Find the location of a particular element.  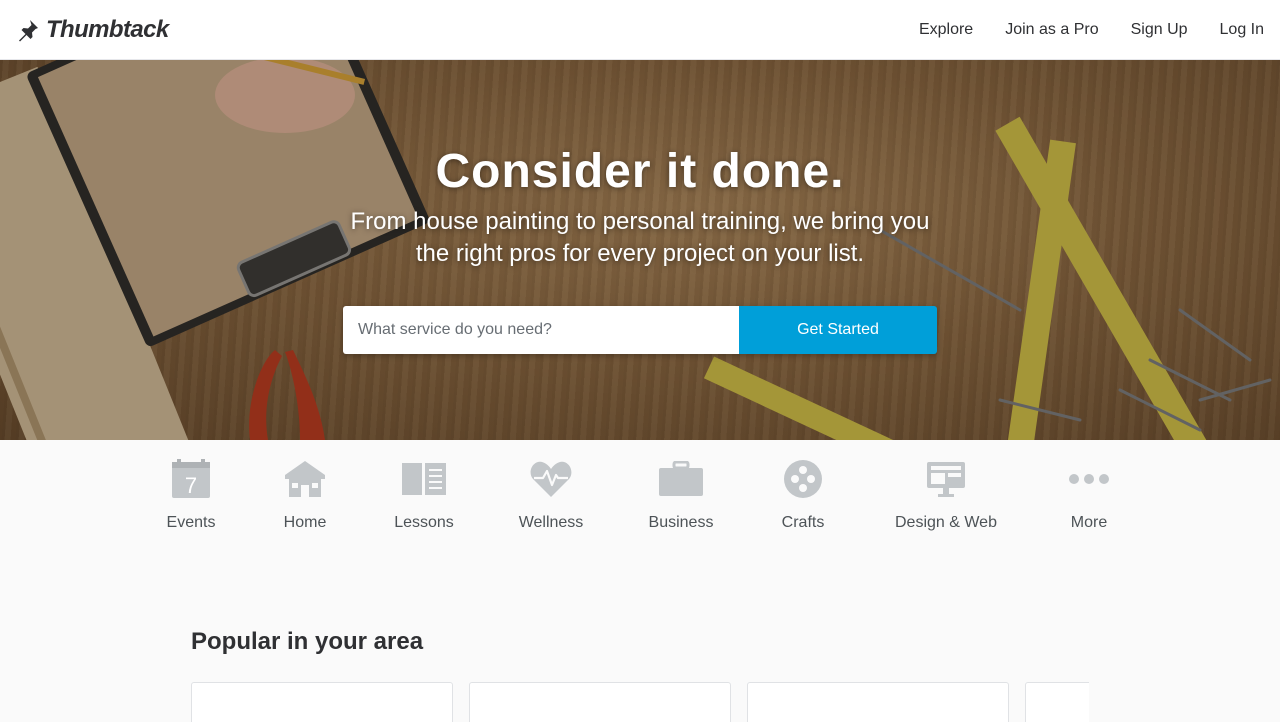

category-label: Design & Web is located at coordinates (946, 522).